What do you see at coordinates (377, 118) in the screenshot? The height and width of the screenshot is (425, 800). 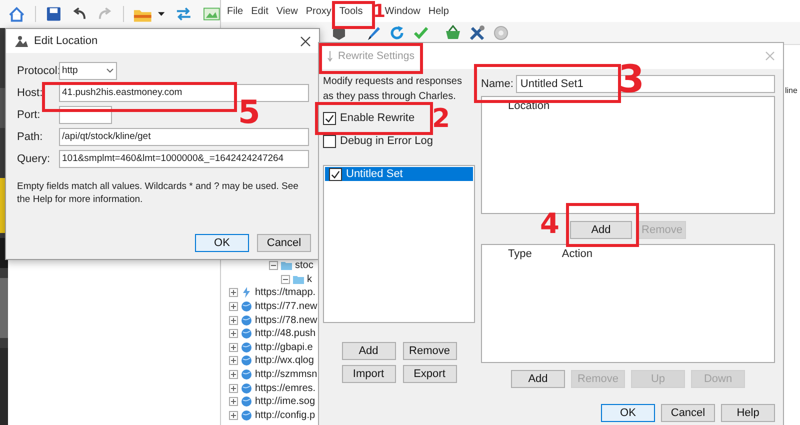 I see `checkbox-label: Enable Rewrite` at bounding box center [377, 118].